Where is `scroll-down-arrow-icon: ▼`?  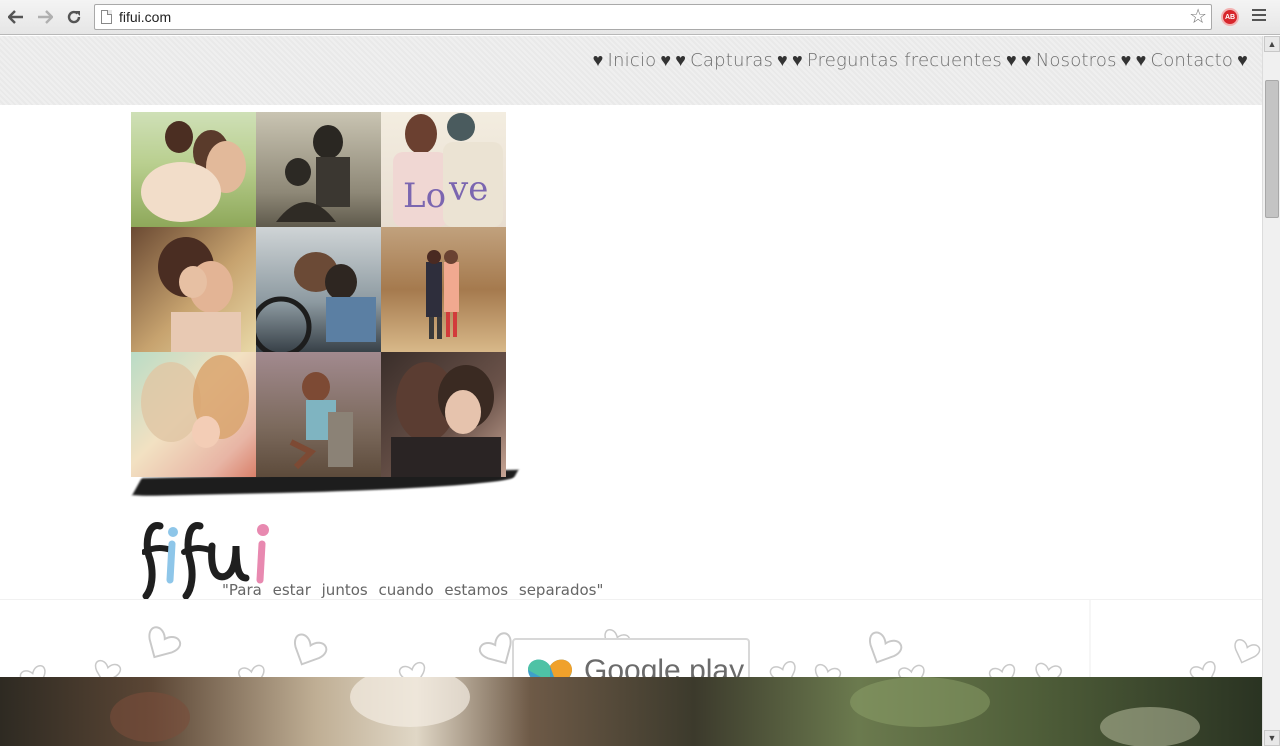 scroll-down-arrow-icon: ▼ is located at coordinates (1272, 738).